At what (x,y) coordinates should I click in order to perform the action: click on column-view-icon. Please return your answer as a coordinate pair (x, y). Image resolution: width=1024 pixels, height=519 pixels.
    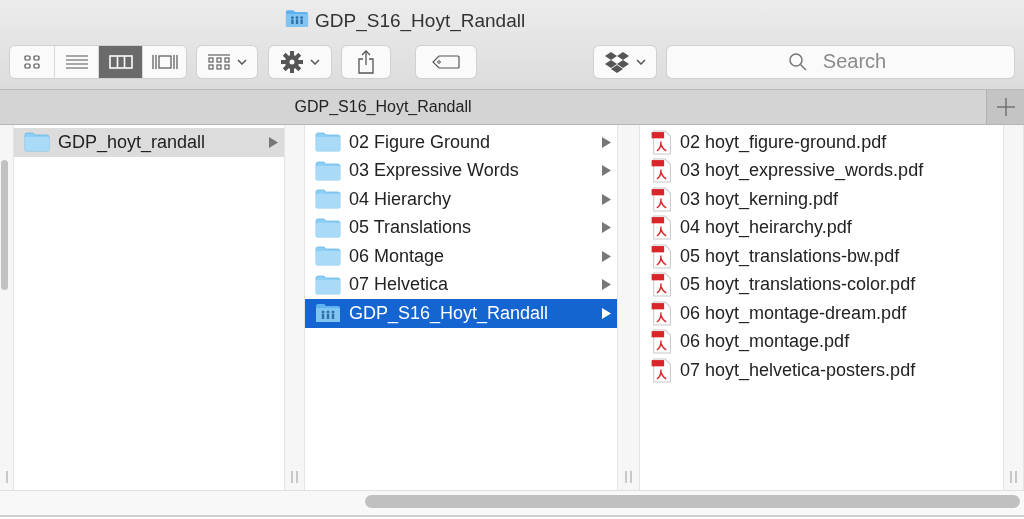
    Looking at the image, I should click on (120, 61).